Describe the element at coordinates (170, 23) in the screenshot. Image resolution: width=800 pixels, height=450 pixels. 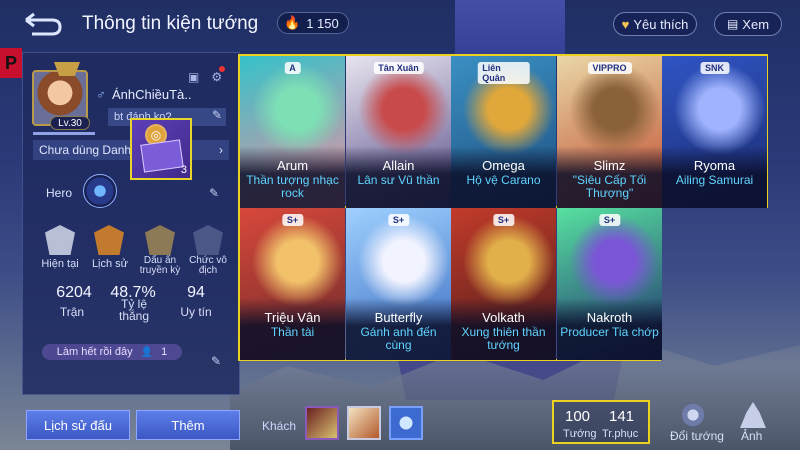
I see `page-title: Thông tin kiện tướng` at that location.